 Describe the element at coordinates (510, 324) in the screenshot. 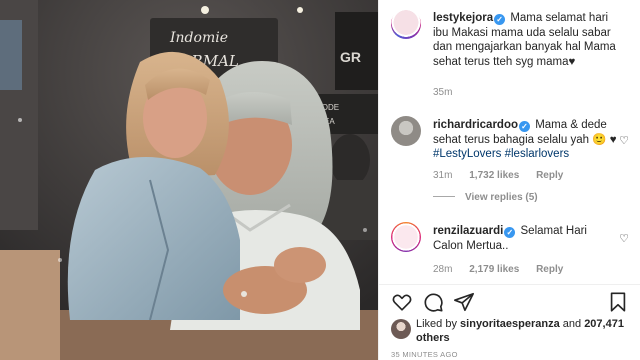

I see `liker-username: sinyoritaesperanza` at that location.